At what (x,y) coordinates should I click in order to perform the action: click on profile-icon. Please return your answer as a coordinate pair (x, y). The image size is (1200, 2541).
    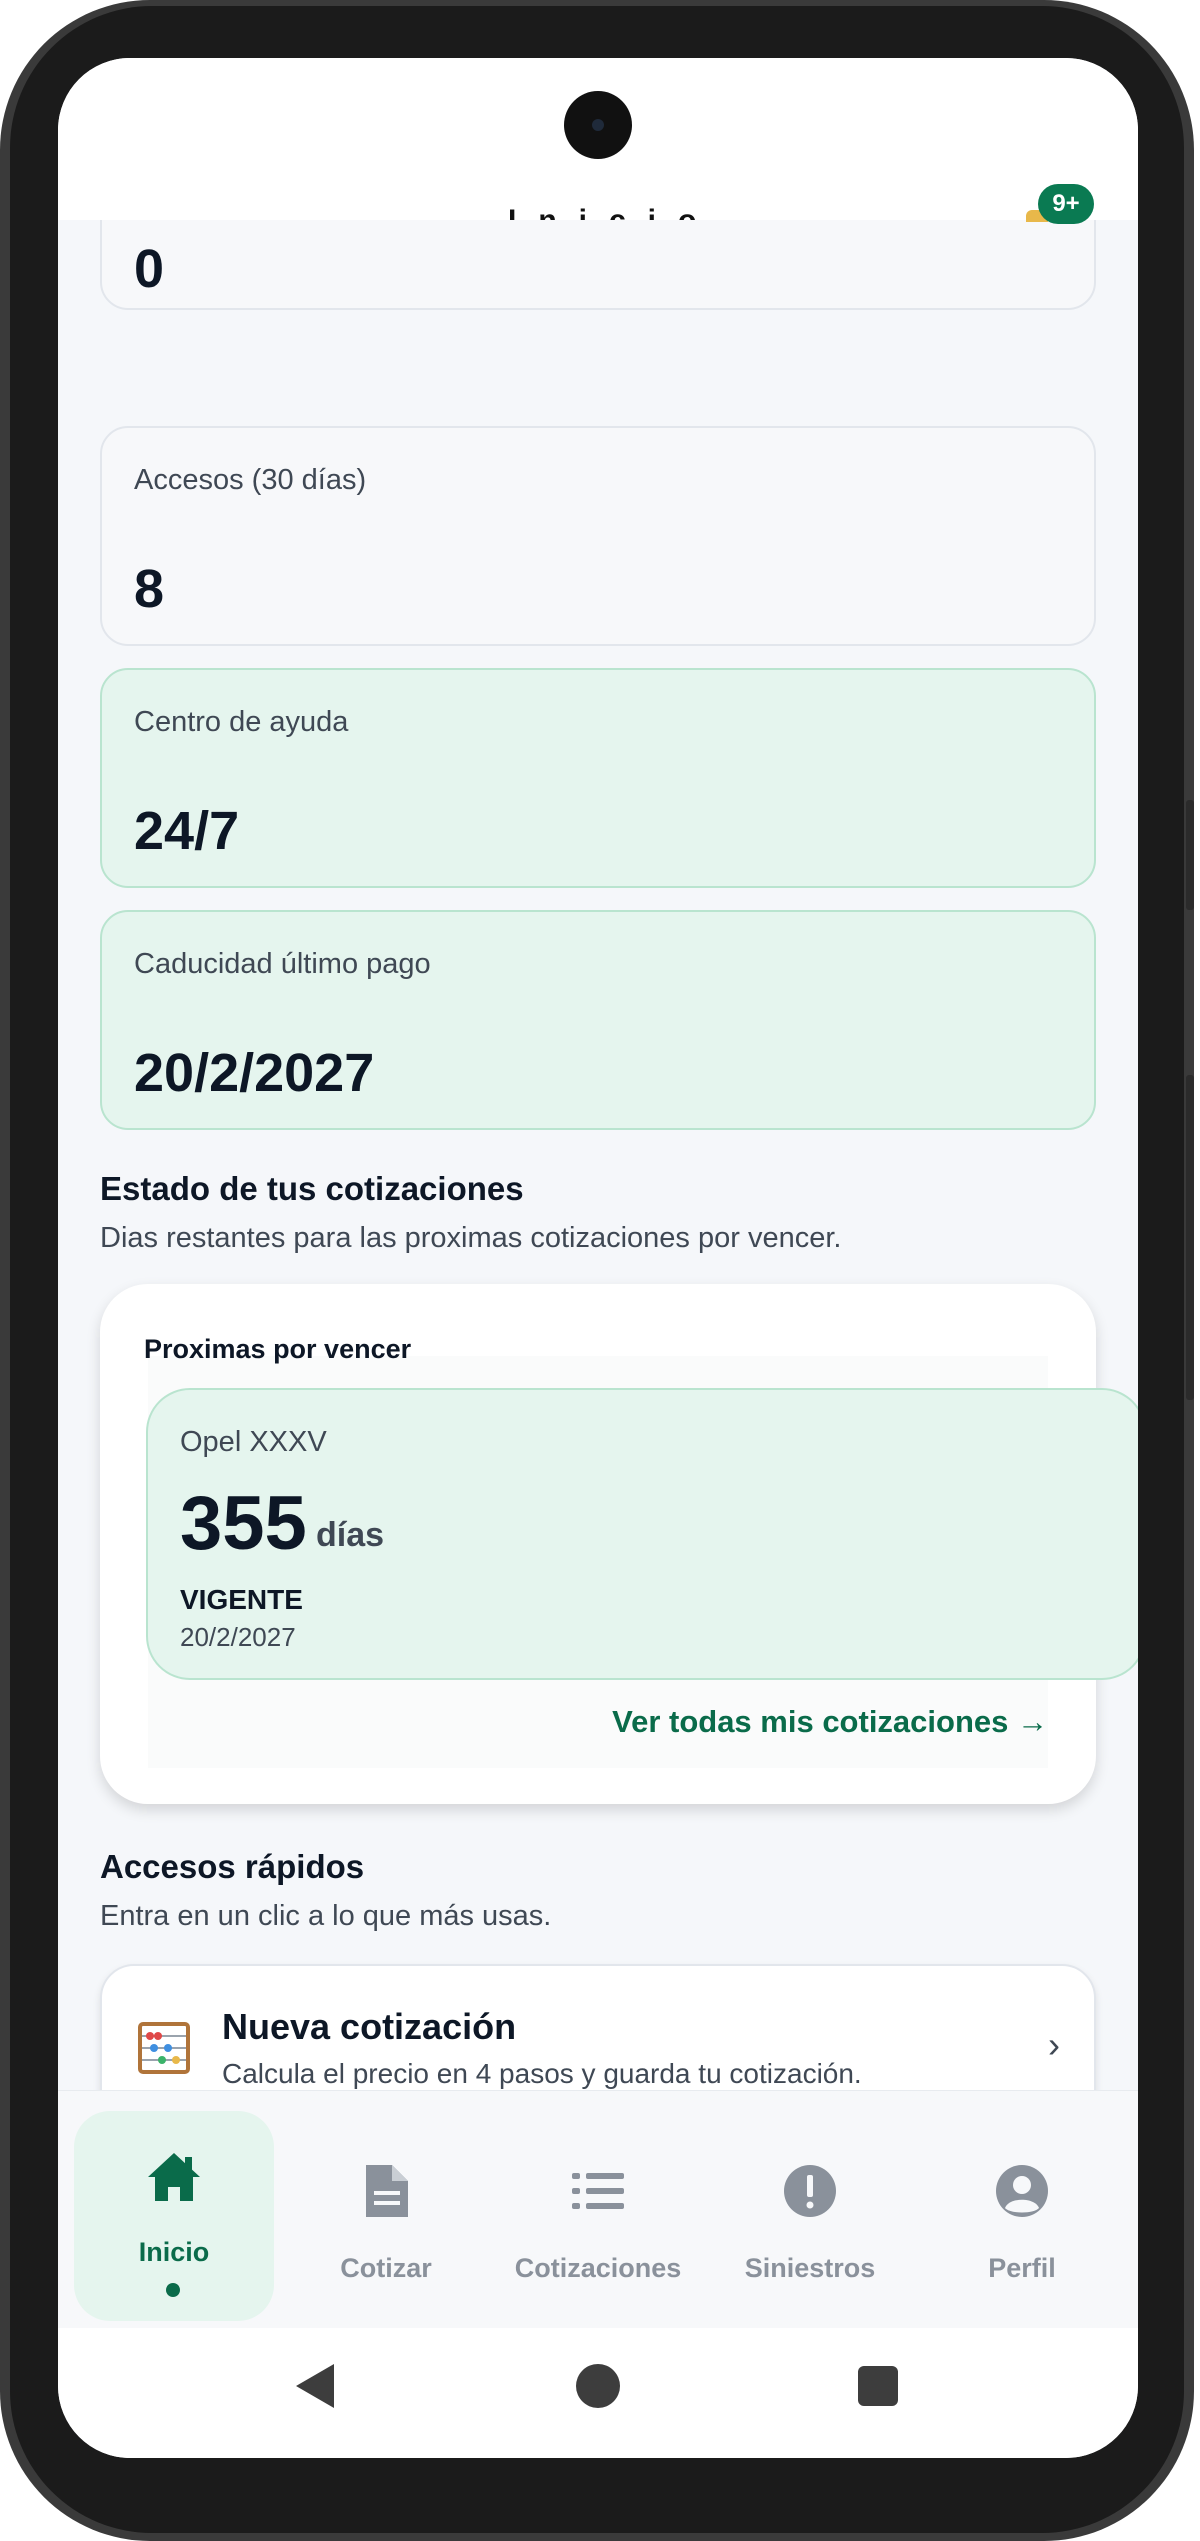
    Looking at the image, I should click on (1022, 2191).